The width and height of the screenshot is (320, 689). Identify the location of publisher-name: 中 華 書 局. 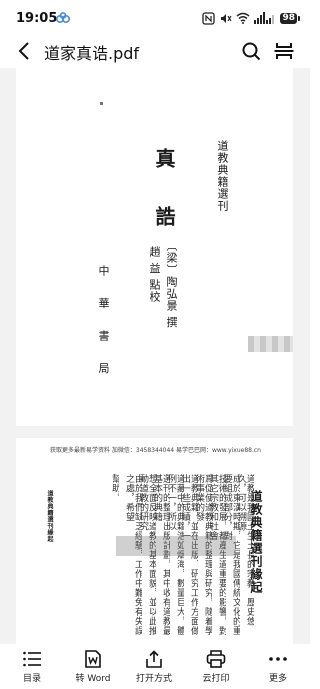
(103, 324).